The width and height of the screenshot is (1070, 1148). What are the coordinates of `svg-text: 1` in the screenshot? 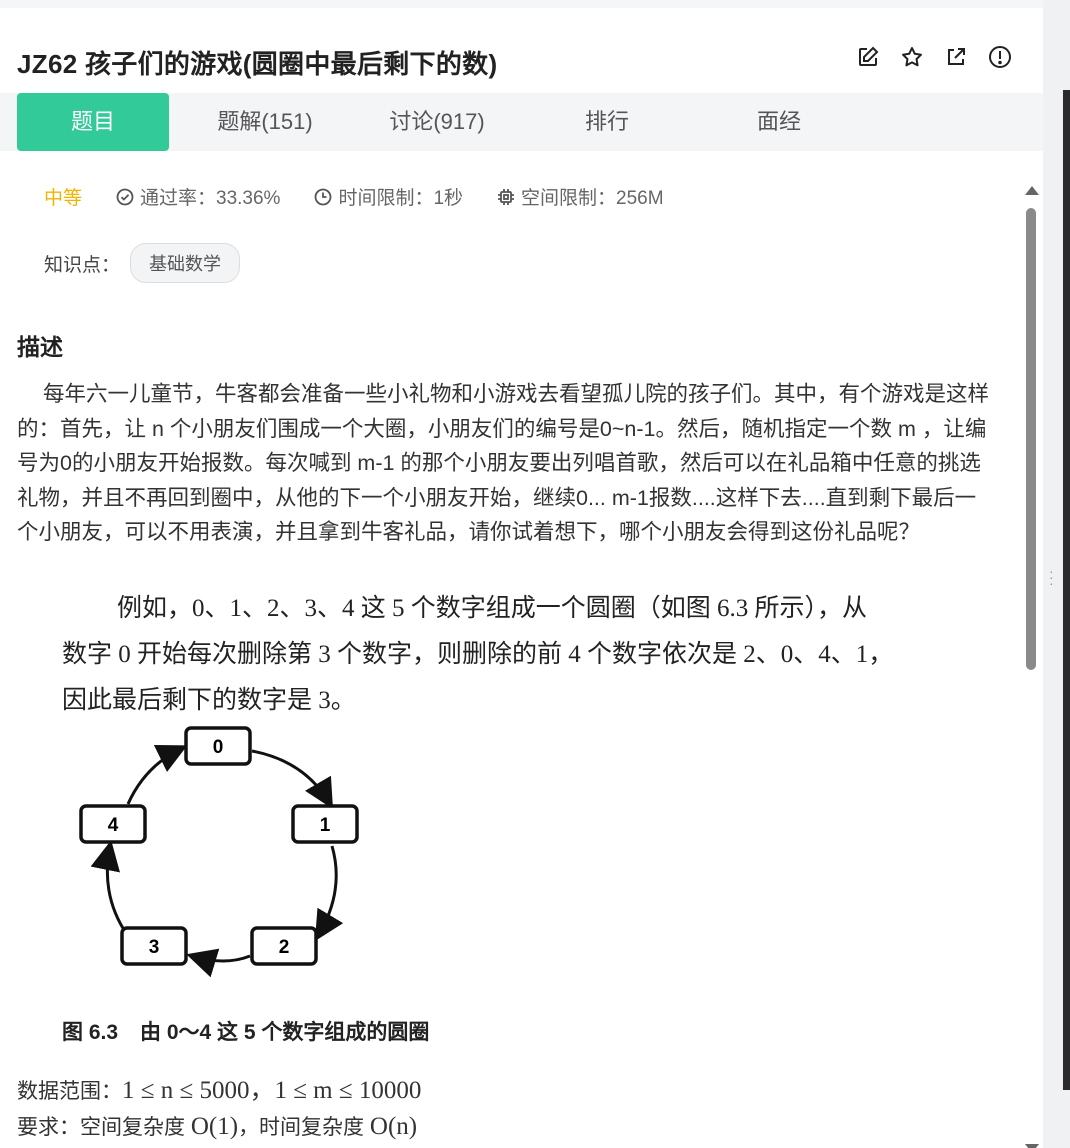 It's located at (325, 825).